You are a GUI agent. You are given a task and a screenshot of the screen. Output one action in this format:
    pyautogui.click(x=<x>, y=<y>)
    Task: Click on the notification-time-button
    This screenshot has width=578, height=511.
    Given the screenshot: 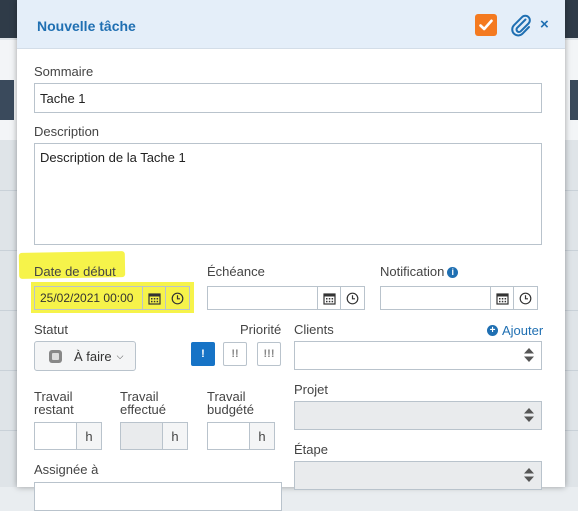 What is the action you would take?
    pyautogui.click(x=526, y=298)
    